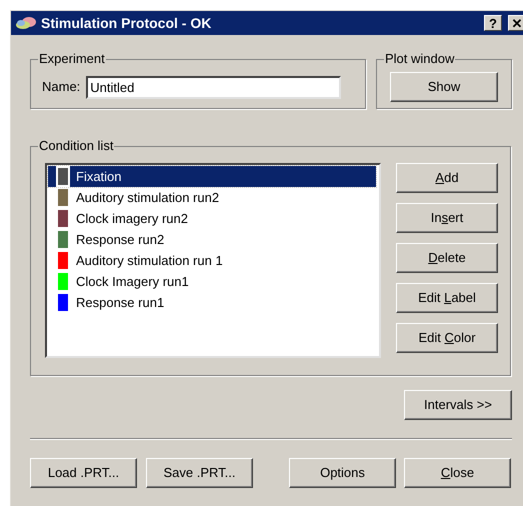  Describe the element at coordinates (444, 87) in the screenshot. I see `show-button: Show` at that location.